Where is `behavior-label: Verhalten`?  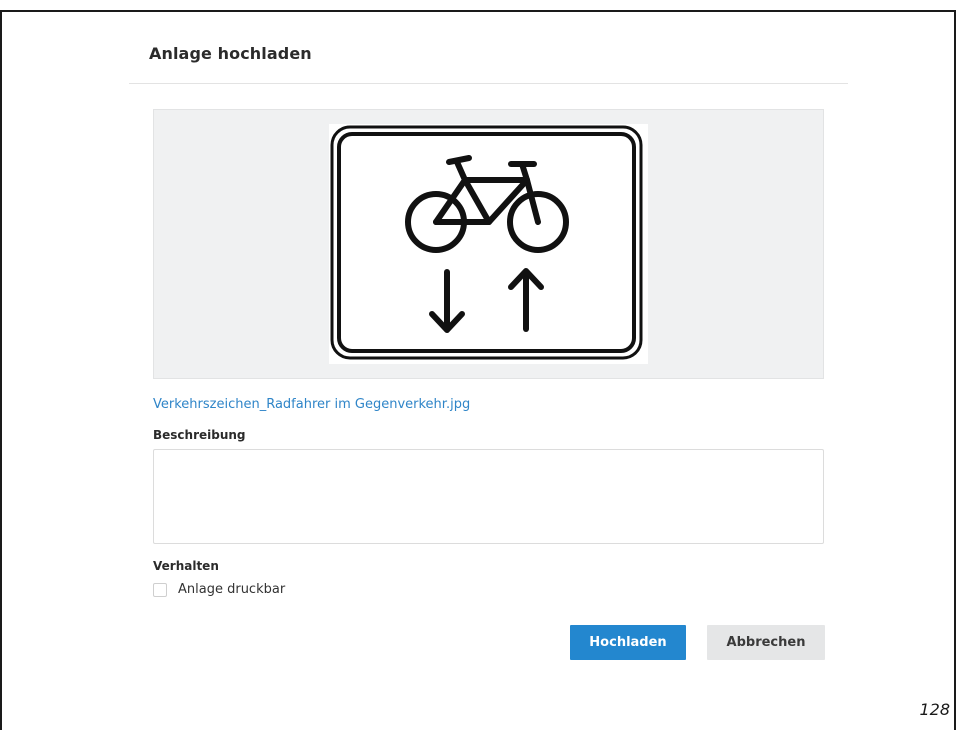
behavior-label: Verhalten is located at coordinates (186, 566).